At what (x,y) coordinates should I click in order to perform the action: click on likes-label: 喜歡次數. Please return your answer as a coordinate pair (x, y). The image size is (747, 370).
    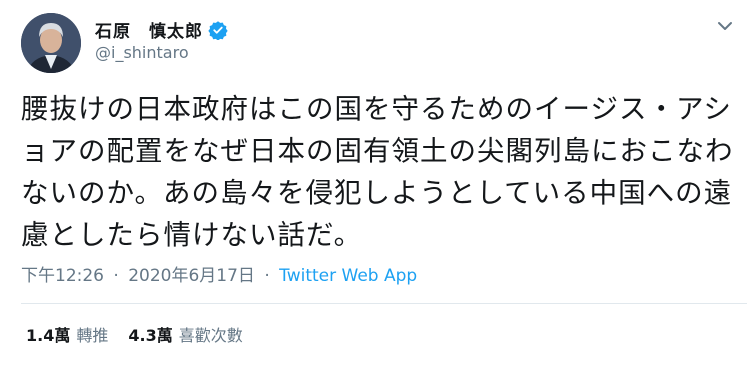
    Looking at the image, I should click on (210, 335).